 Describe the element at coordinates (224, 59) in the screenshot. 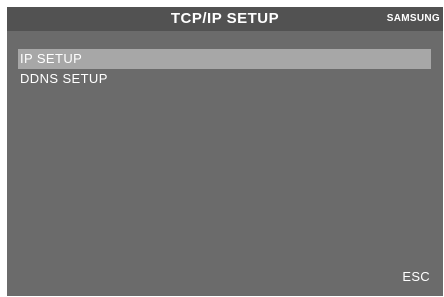

I see `menu-item-ip-setup: IP SETUP` at that location.